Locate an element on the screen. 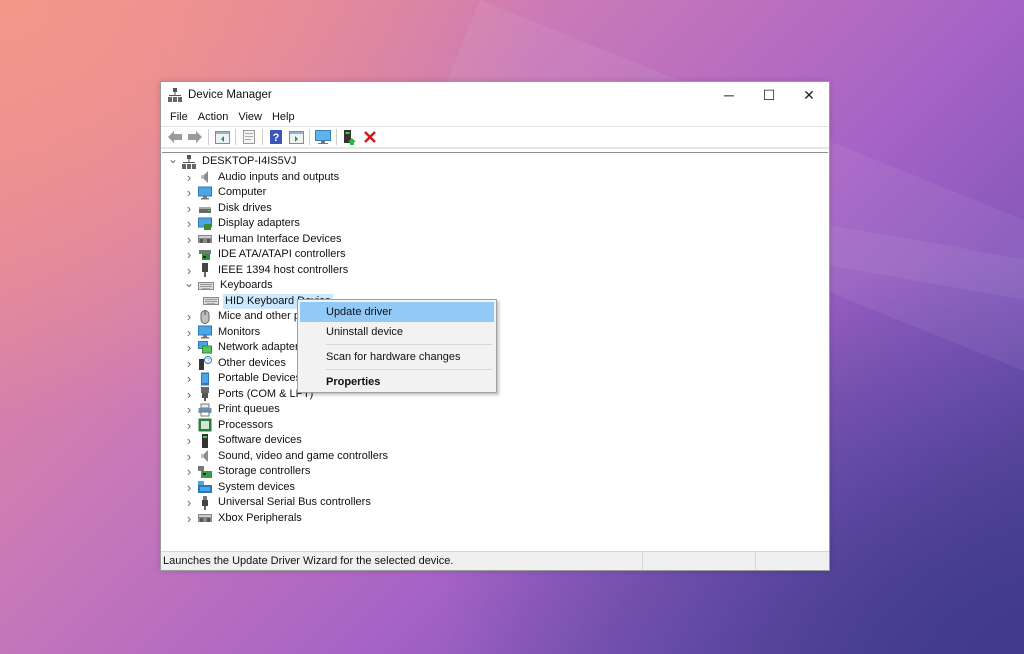 The height and width of the screenshot is (654, 1024). tree-category-item: › IDE ATA/ATAPI controllers is located at coordinates (265, 255).